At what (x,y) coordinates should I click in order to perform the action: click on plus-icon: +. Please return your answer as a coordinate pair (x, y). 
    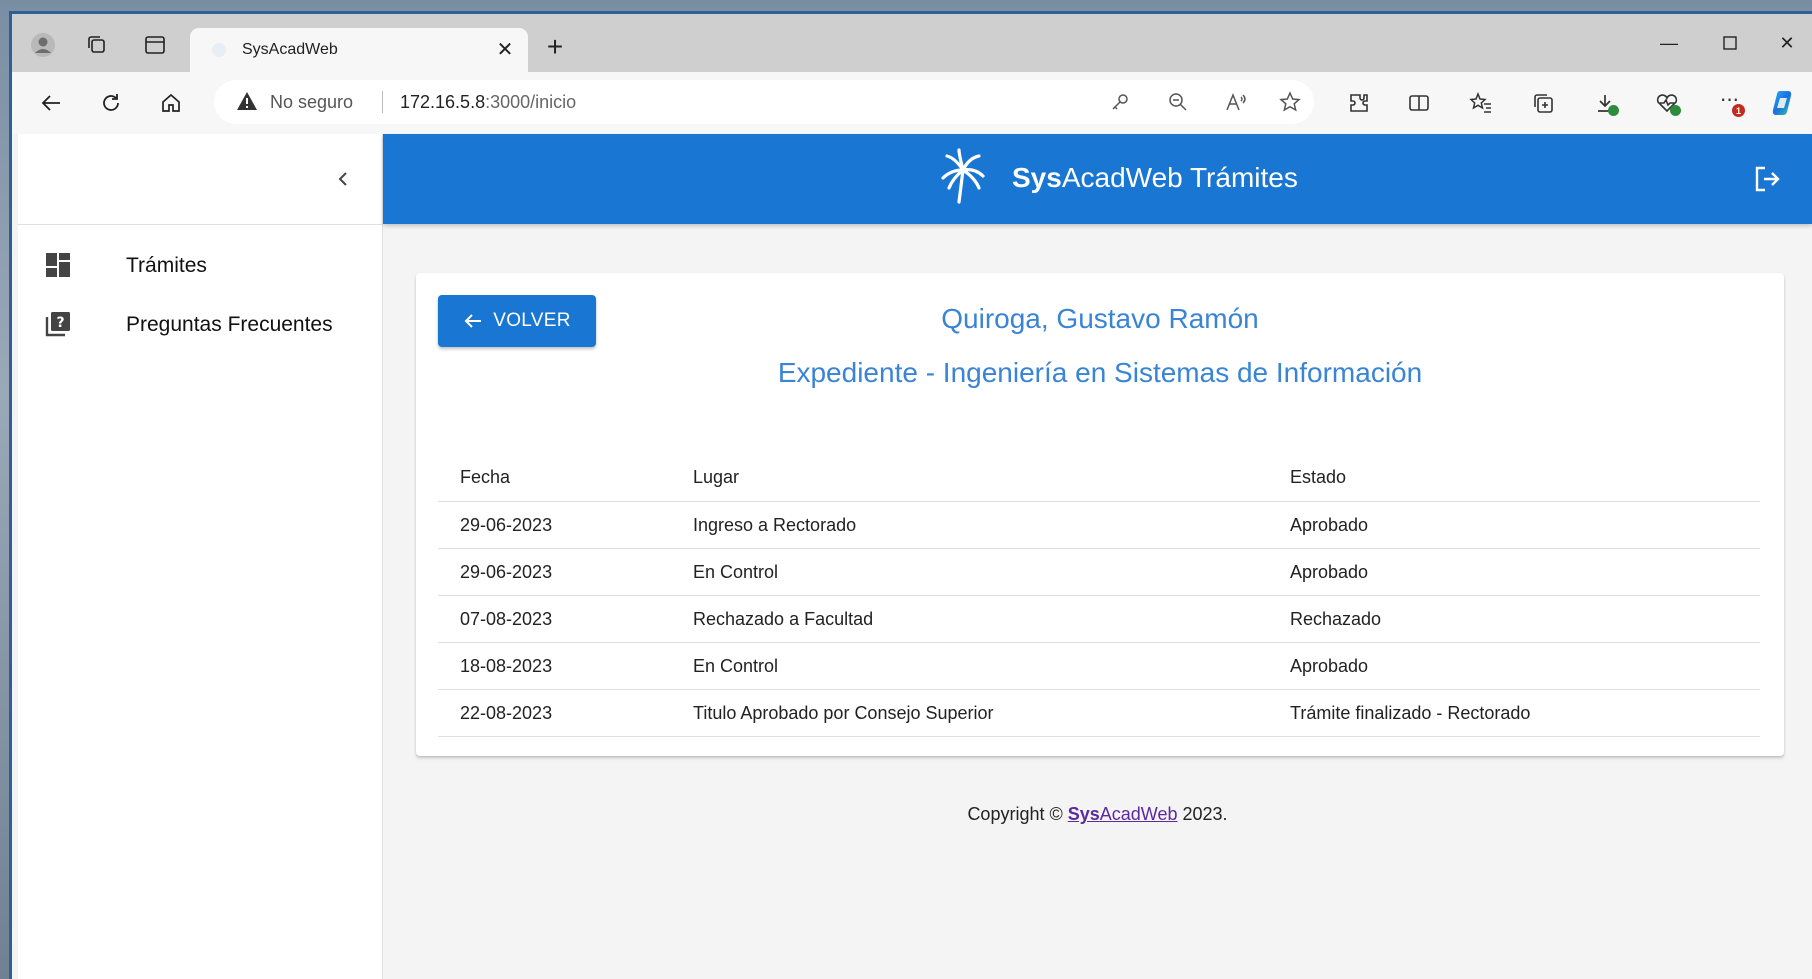
    Looking at the image, I should click on (555, 47).